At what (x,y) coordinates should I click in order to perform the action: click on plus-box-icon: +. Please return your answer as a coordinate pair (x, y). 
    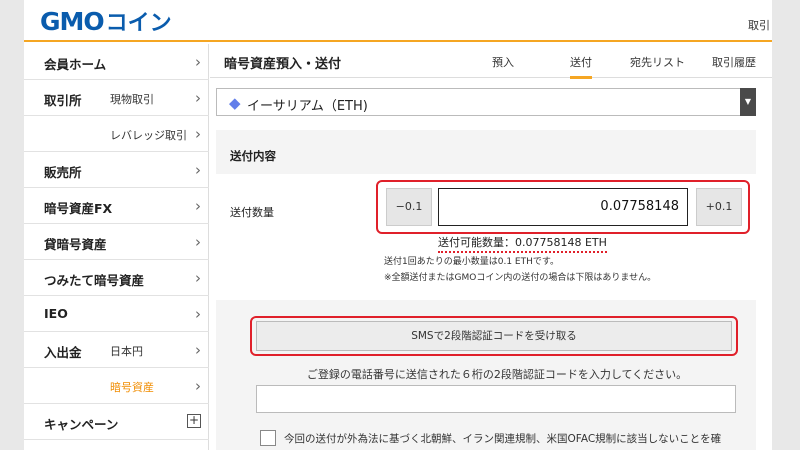
    Looking at the image, I should click on (194, 421).